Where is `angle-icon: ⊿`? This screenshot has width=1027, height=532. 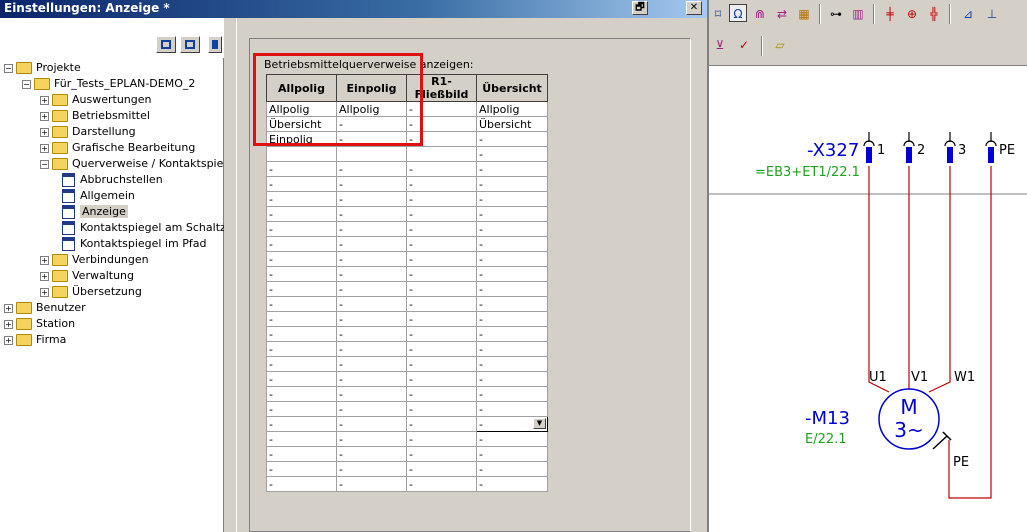 angle-icon: ⊿ is located at coordinates (968, 14).